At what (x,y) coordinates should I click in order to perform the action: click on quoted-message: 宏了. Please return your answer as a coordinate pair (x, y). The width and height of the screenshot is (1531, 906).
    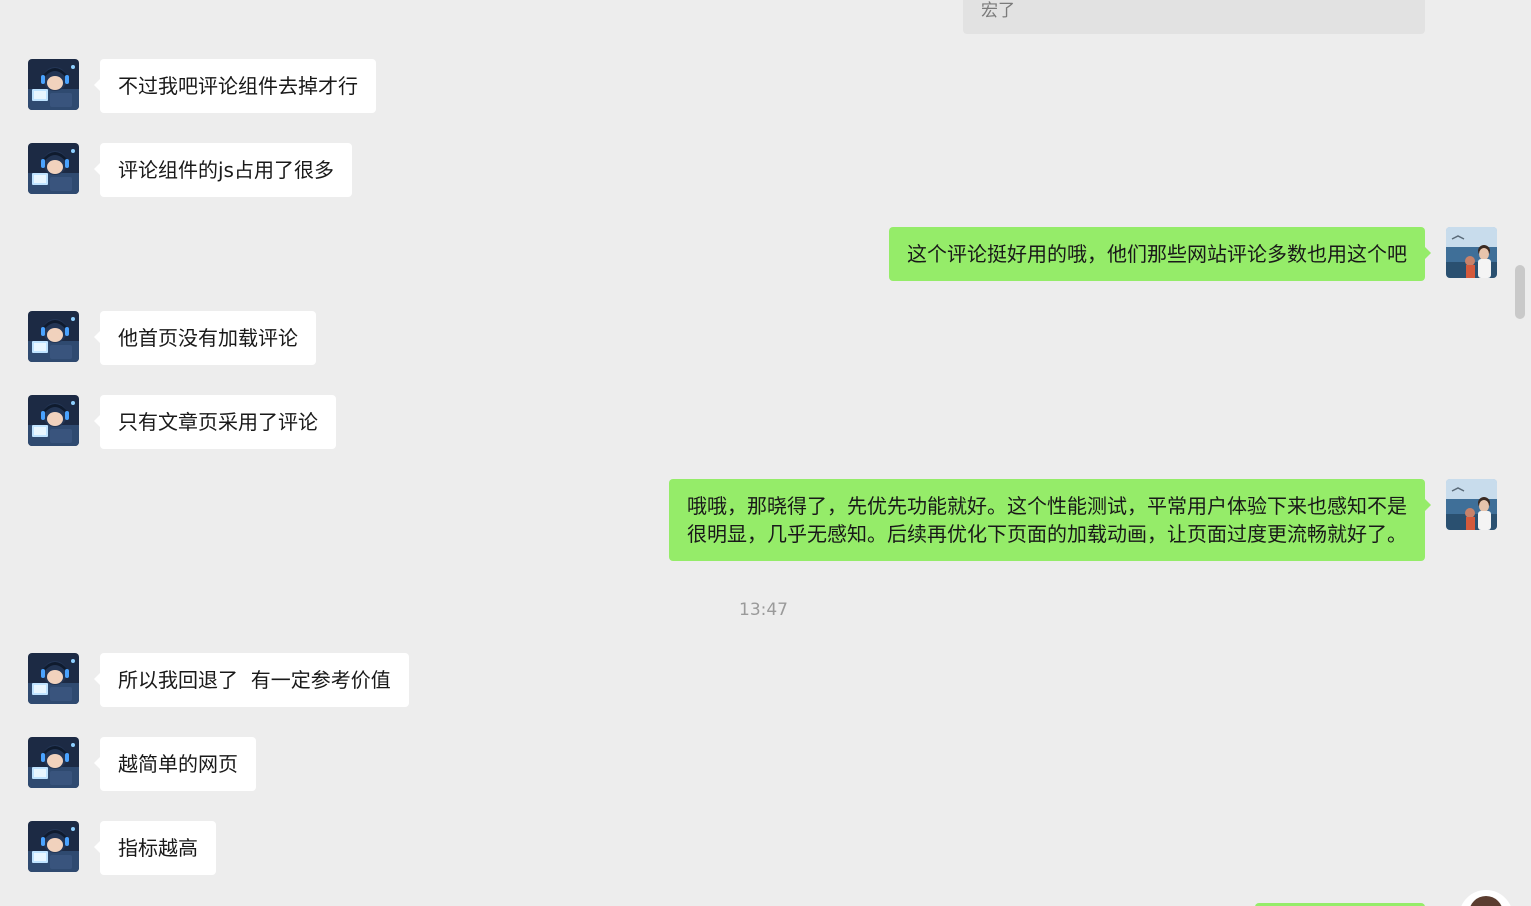
    Looking at the image, I should click on (1194, 17).